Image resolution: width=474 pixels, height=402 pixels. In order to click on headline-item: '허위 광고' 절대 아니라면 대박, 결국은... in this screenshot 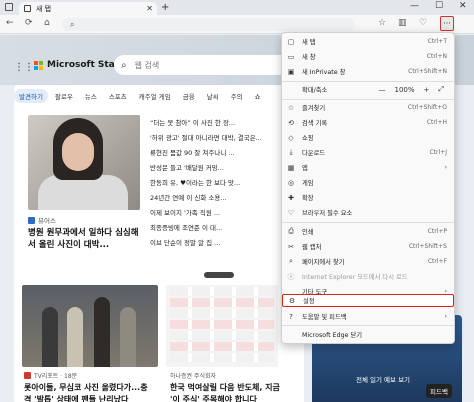, I will do `click(212, 138)`.